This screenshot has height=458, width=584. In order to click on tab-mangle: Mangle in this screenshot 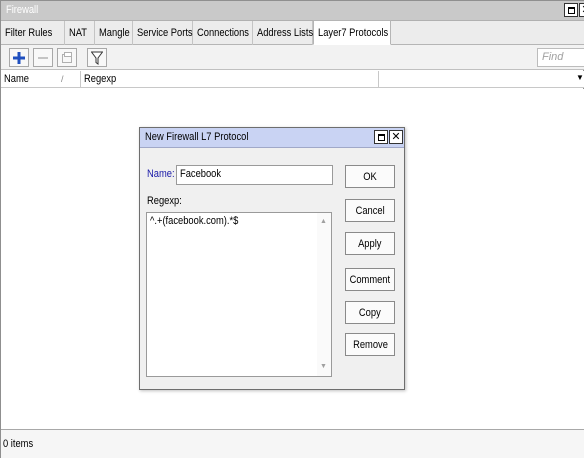, I will do `click(114, 33)`.